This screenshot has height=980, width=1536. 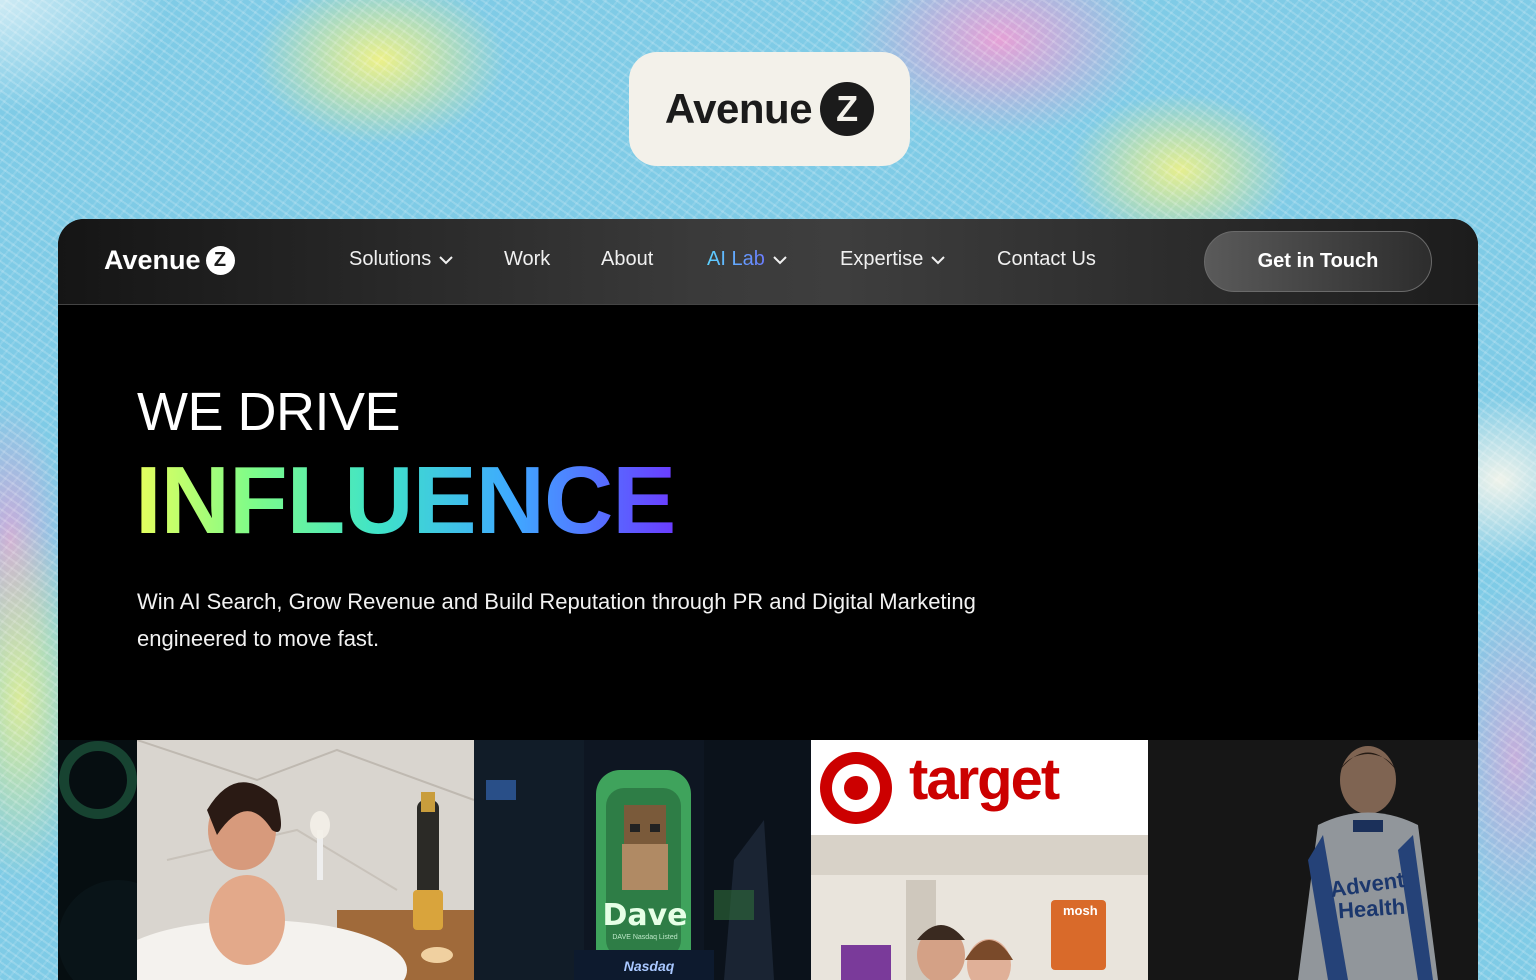 I want to click on case-tile-racing-driver: Advent Health, so click(x=1313, y=860).